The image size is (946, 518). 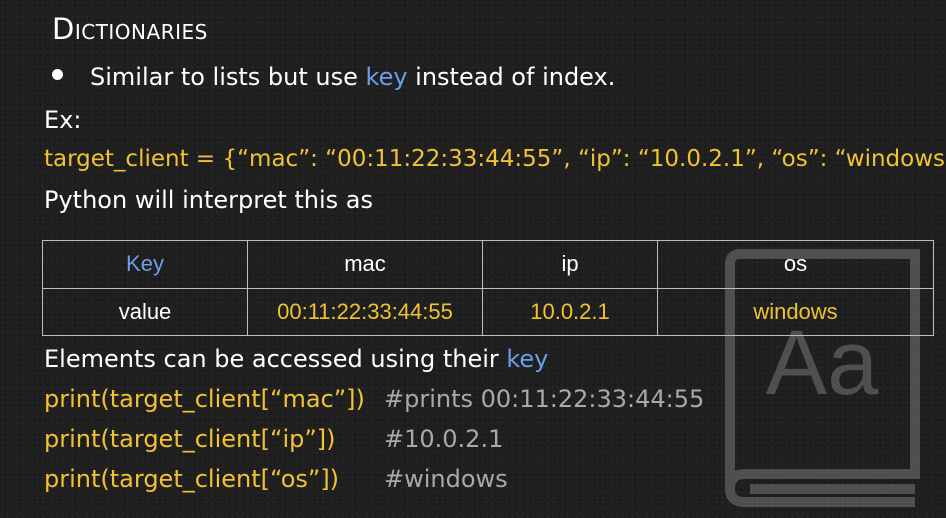 I want to click on table-cell-os: windows, so click(x=795, y=311).